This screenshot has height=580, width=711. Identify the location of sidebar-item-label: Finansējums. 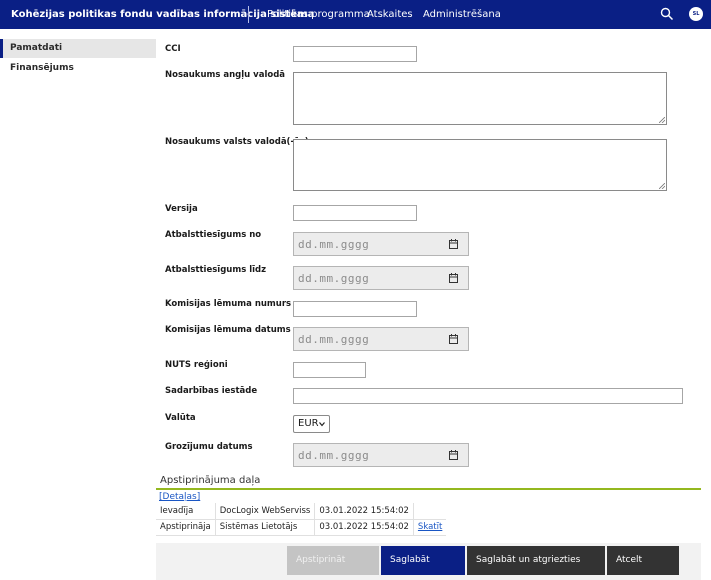
(42, 68).